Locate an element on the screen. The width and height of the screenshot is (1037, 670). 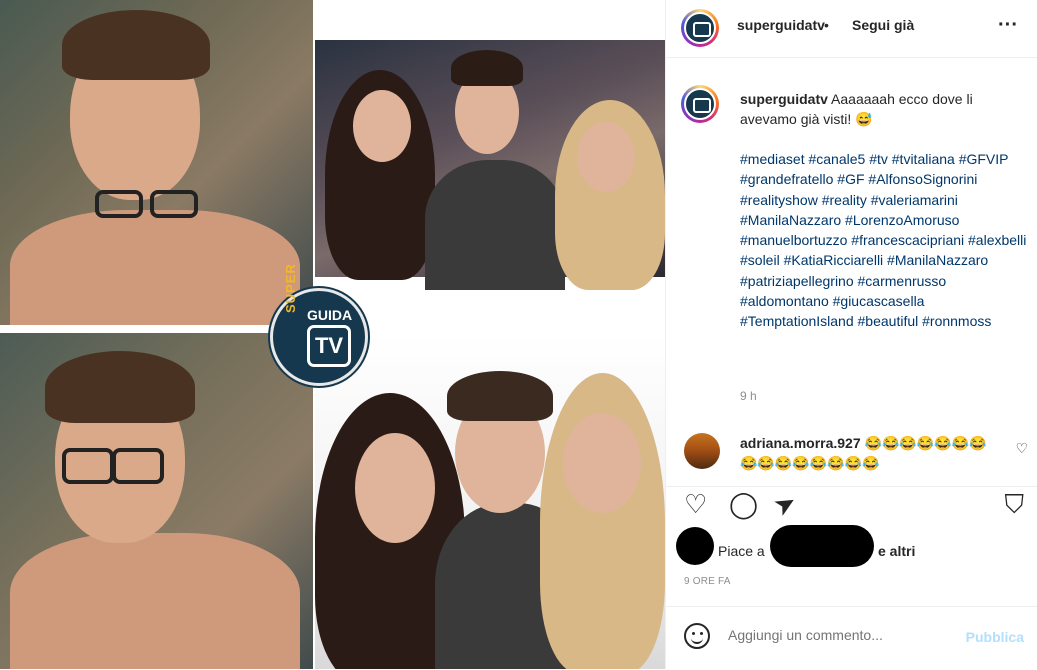
redacted-avatar is located at coordinates (695, 546).